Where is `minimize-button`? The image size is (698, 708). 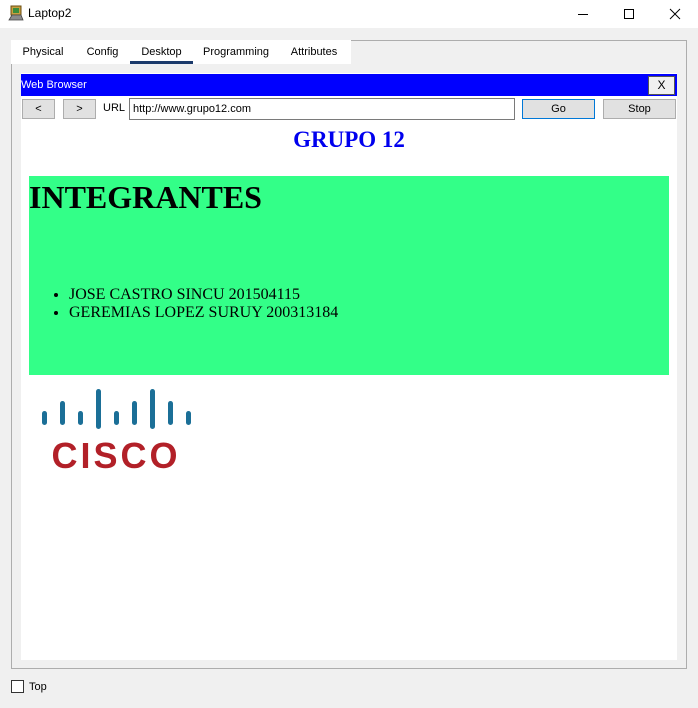 minimize-button is located at coordinates (583, 14).